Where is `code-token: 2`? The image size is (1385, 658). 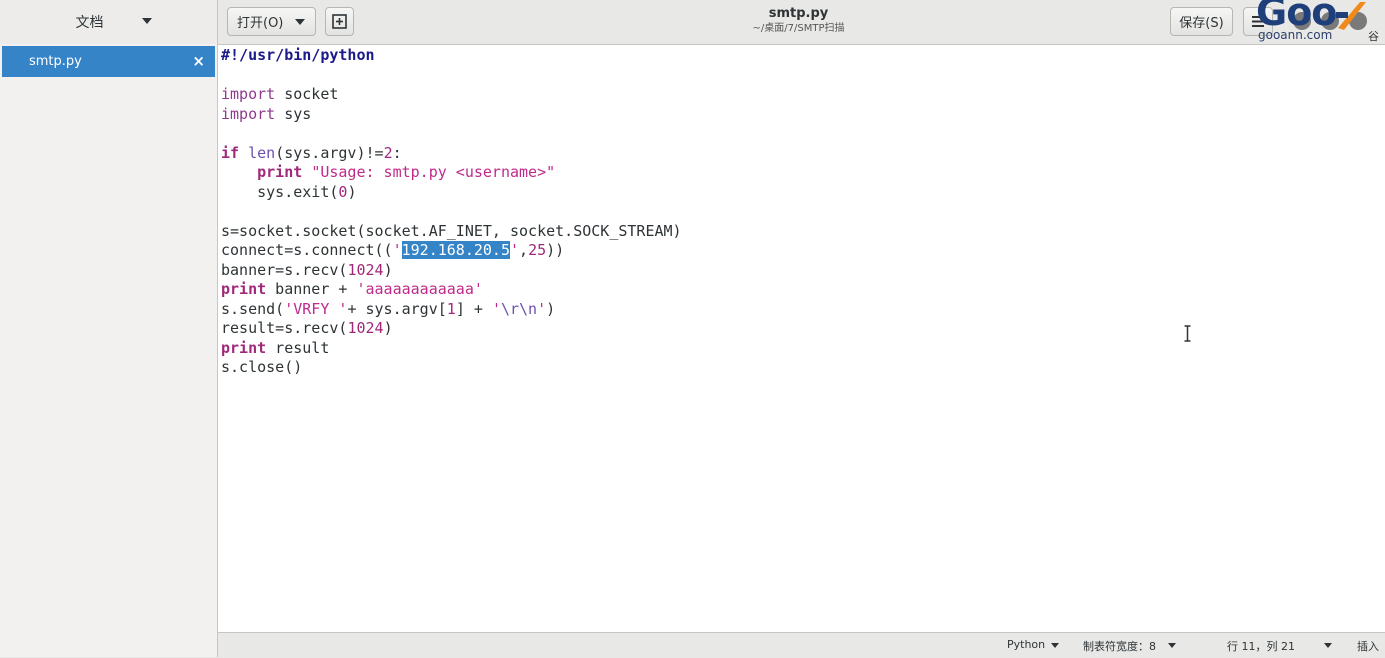 code-token: 2 is located at coordinates (388, 152).